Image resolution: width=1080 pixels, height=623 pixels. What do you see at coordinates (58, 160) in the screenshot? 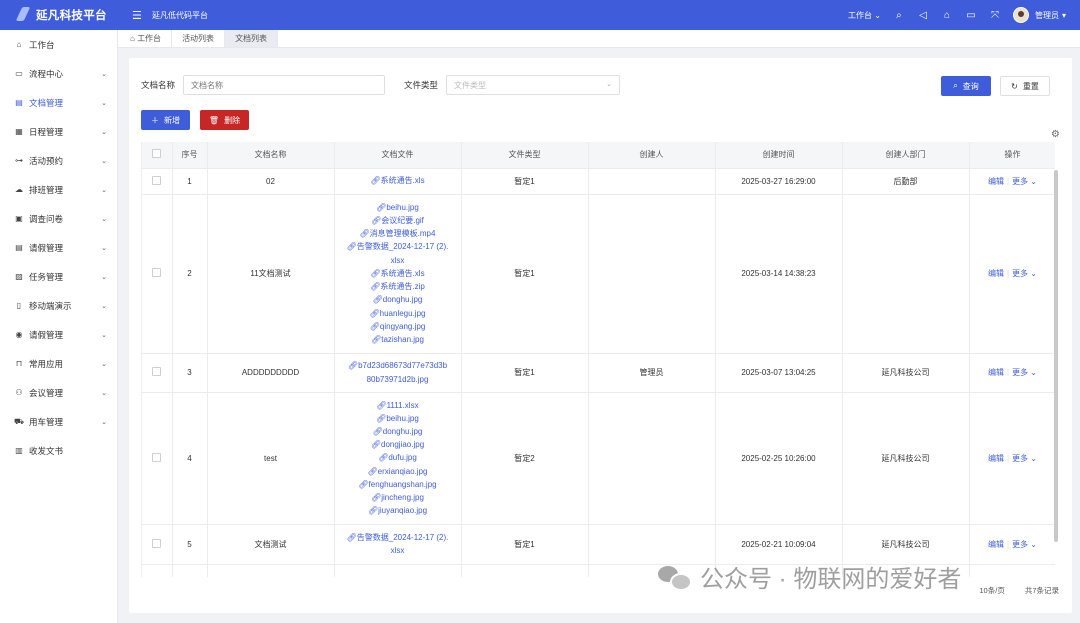
I see `sidebar-item-activity: ⊶ 活动预约 ⌄` at bounding box center [58, 160].